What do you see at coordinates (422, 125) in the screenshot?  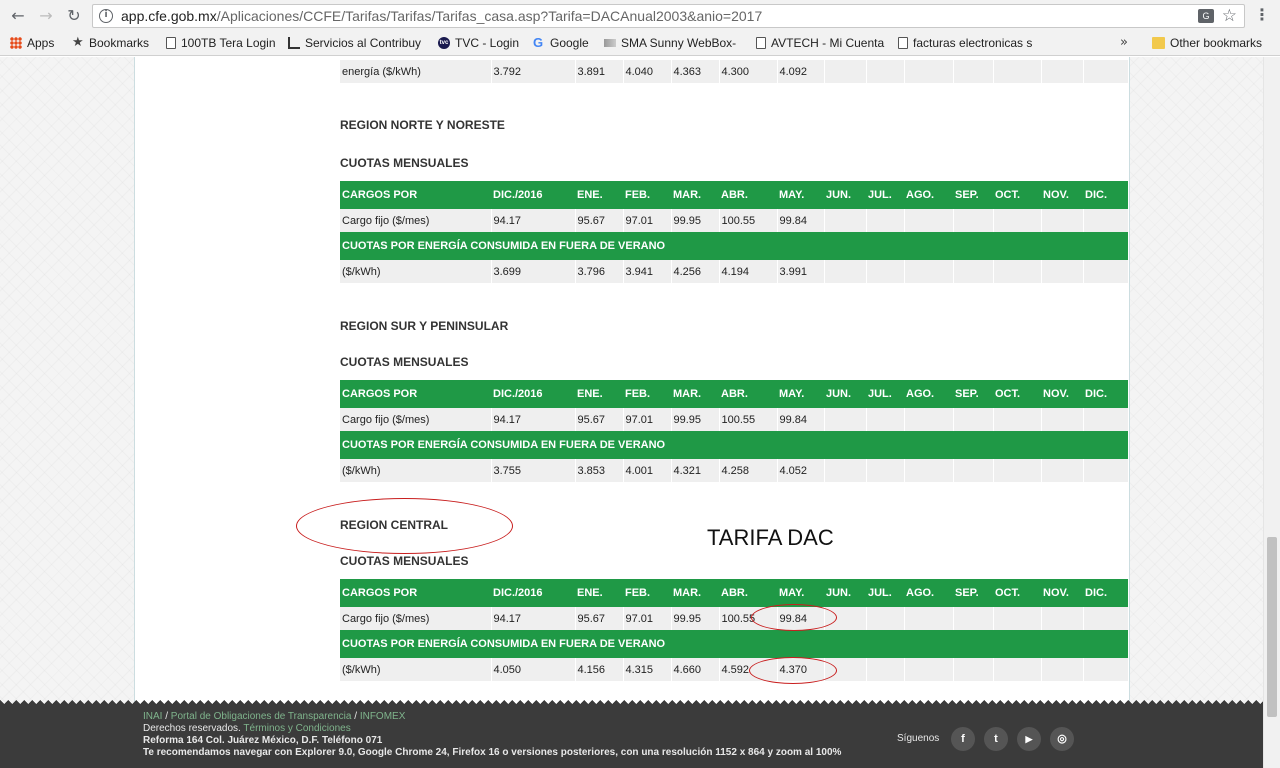 I see `region-title-norte: REGION NORTE Y NORESTE` at bounding box center [422, 125].